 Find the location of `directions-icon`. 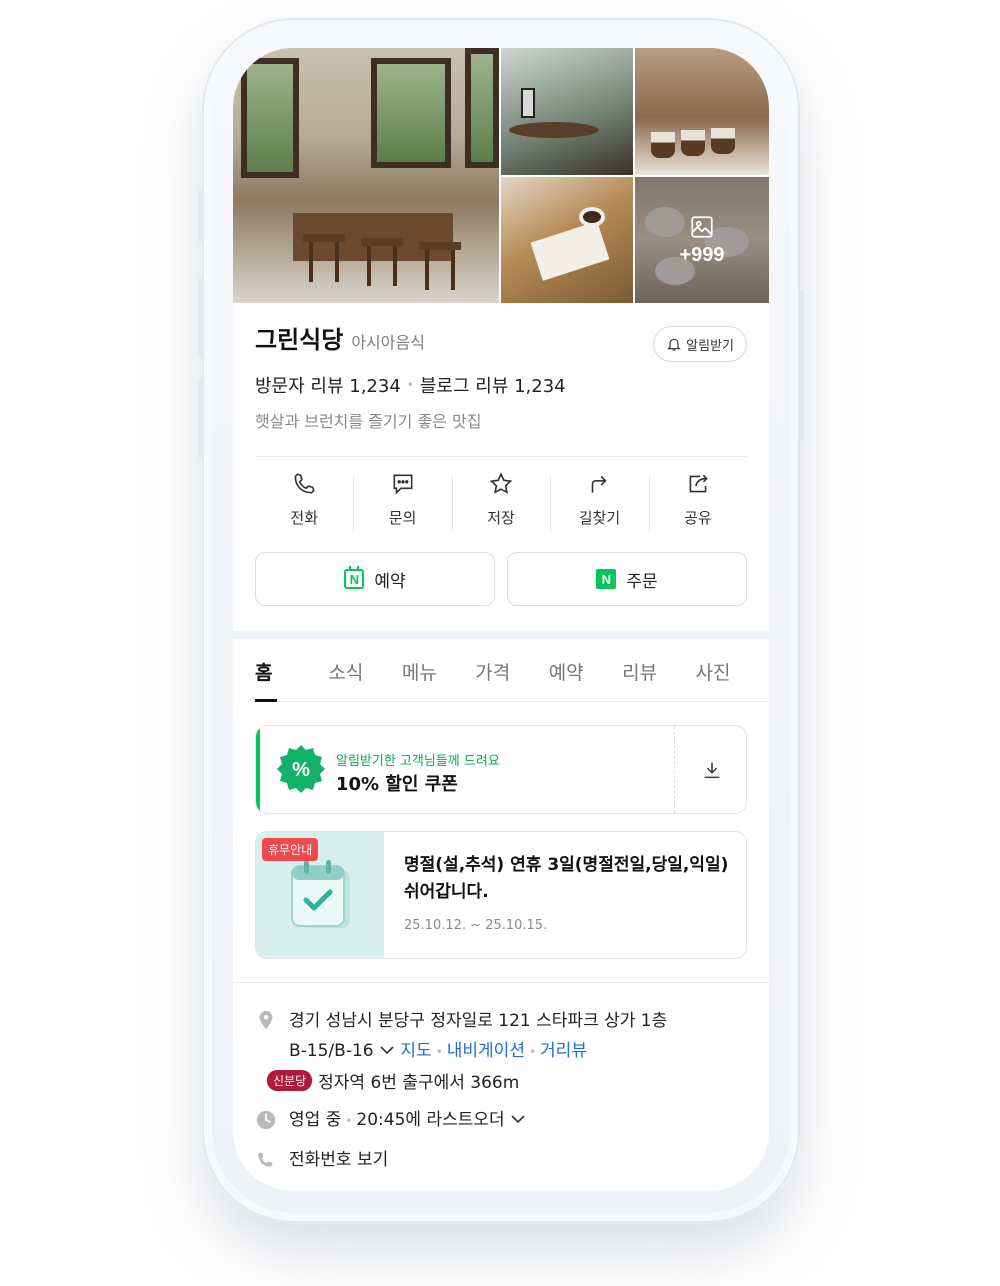

directions-icon is located at coordinates (600, 484).